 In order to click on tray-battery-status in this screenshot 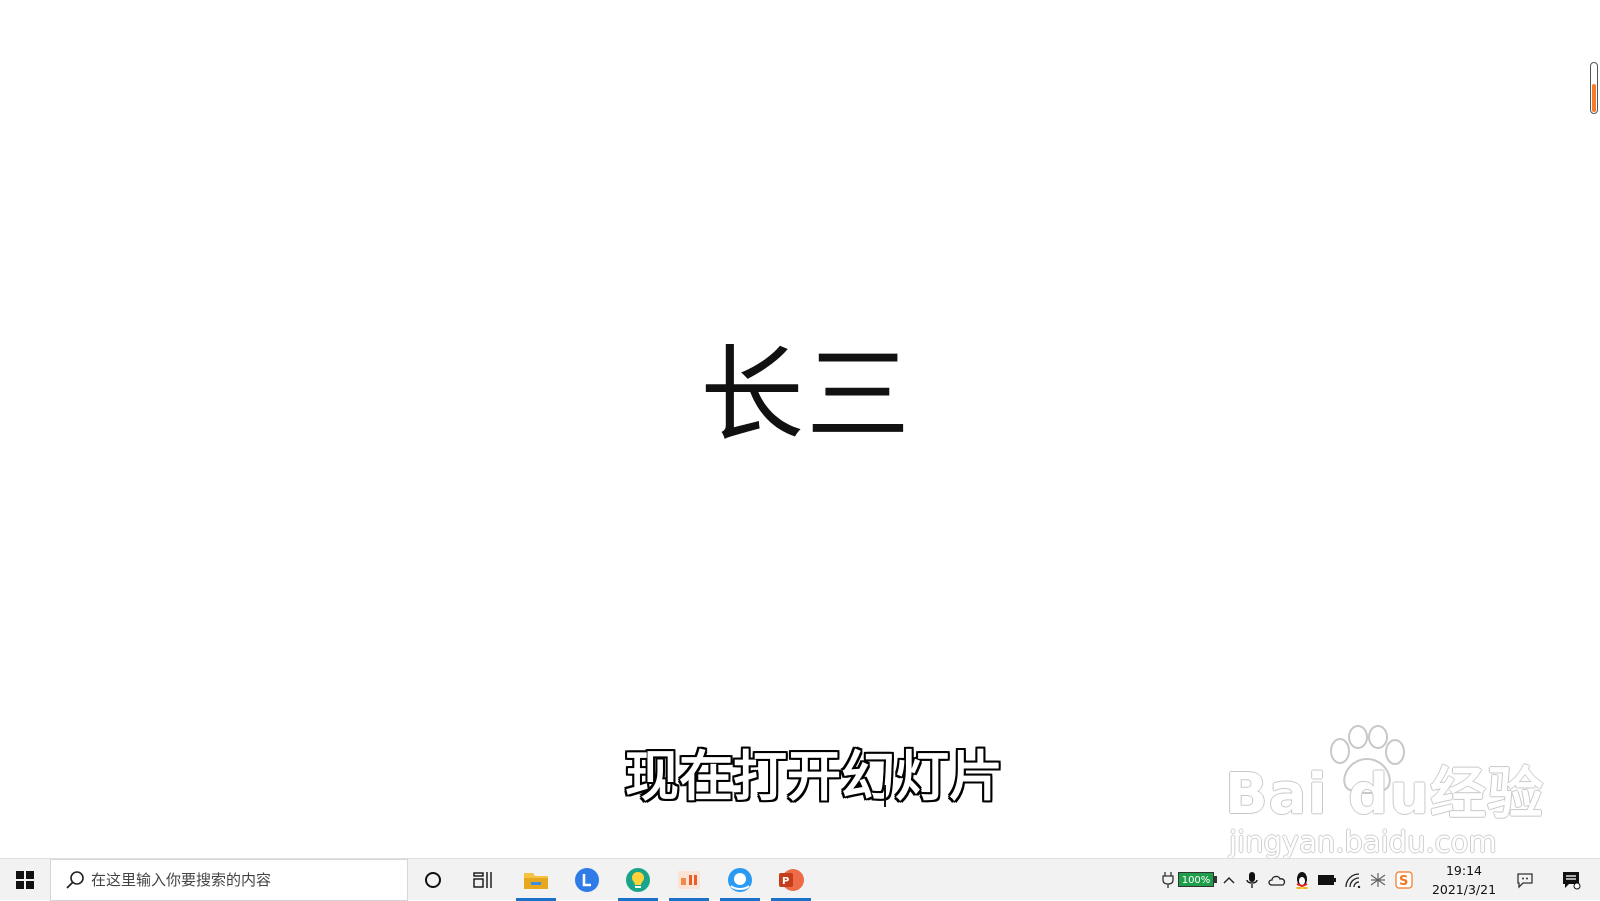, I will do `click(1327, 880)`.